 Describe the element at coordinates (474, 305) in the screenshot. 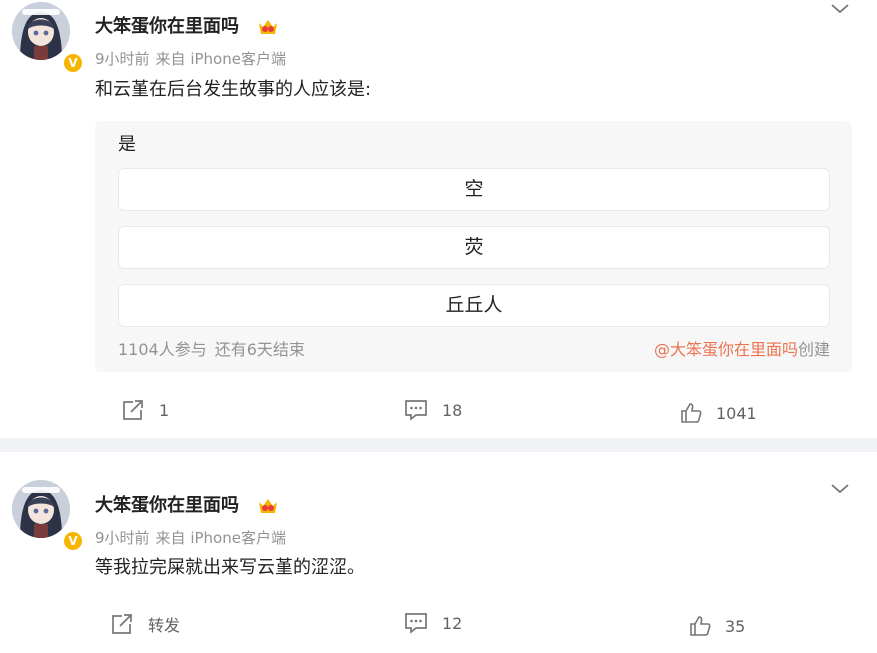

I see `poll-option: 丘丘人` at that location.